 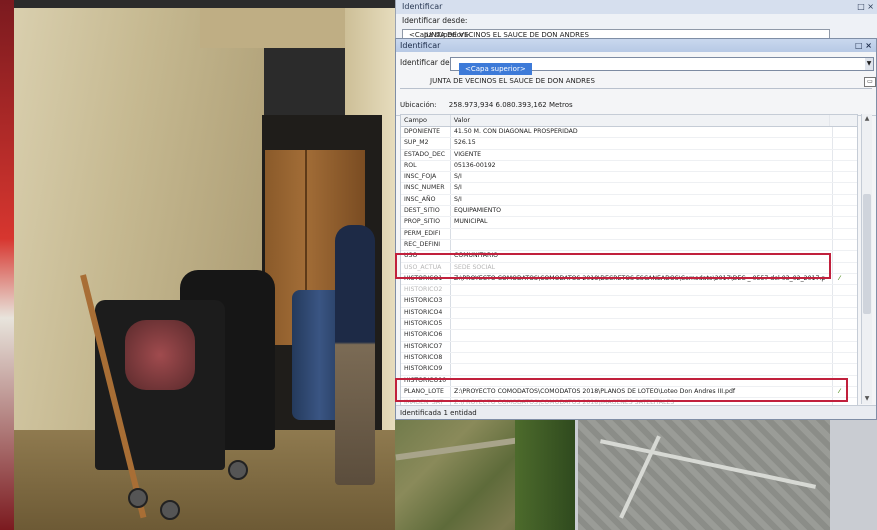 I want to click on table-row: HISTORICO6, so click(x=629, y=336).